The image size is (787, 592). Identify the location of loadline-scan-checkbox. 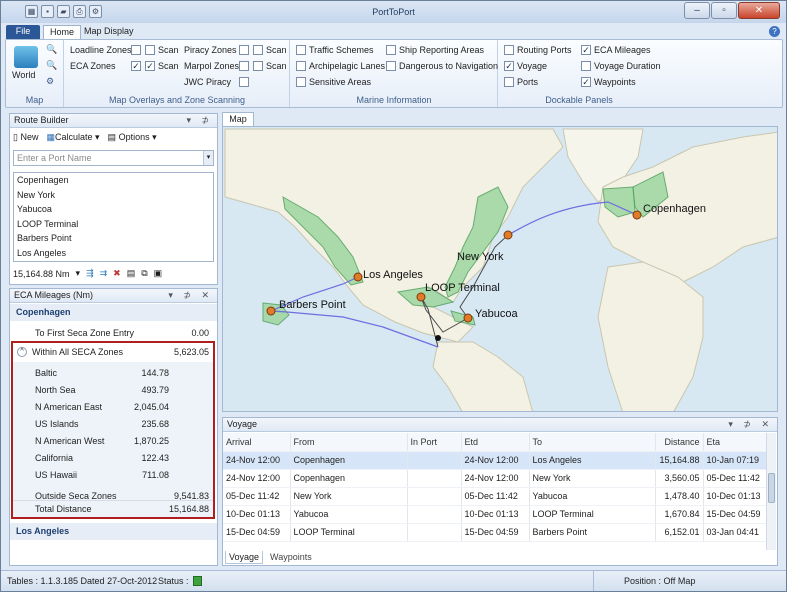
(150, 50).